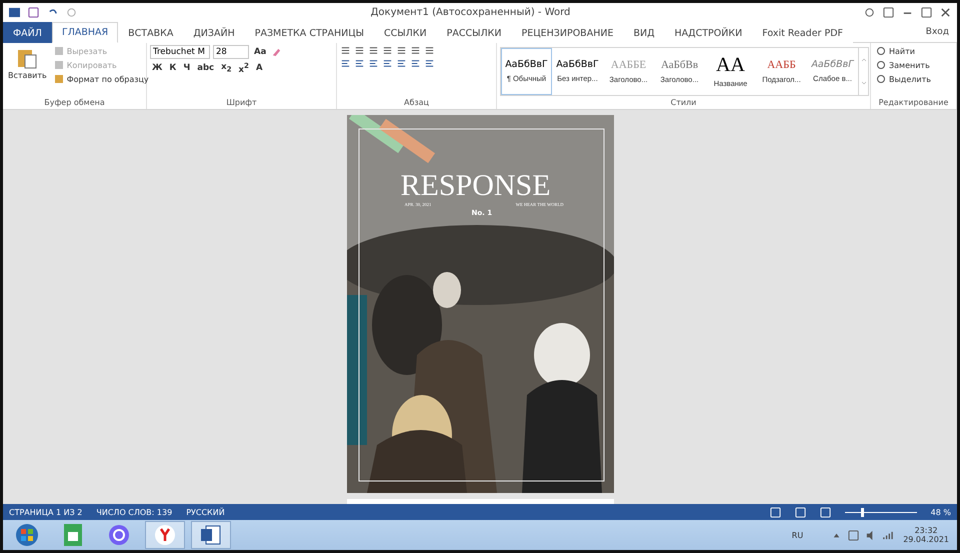 This screenshot has width=960, height=553. I want to click on browser-icon, so click(165, 535).